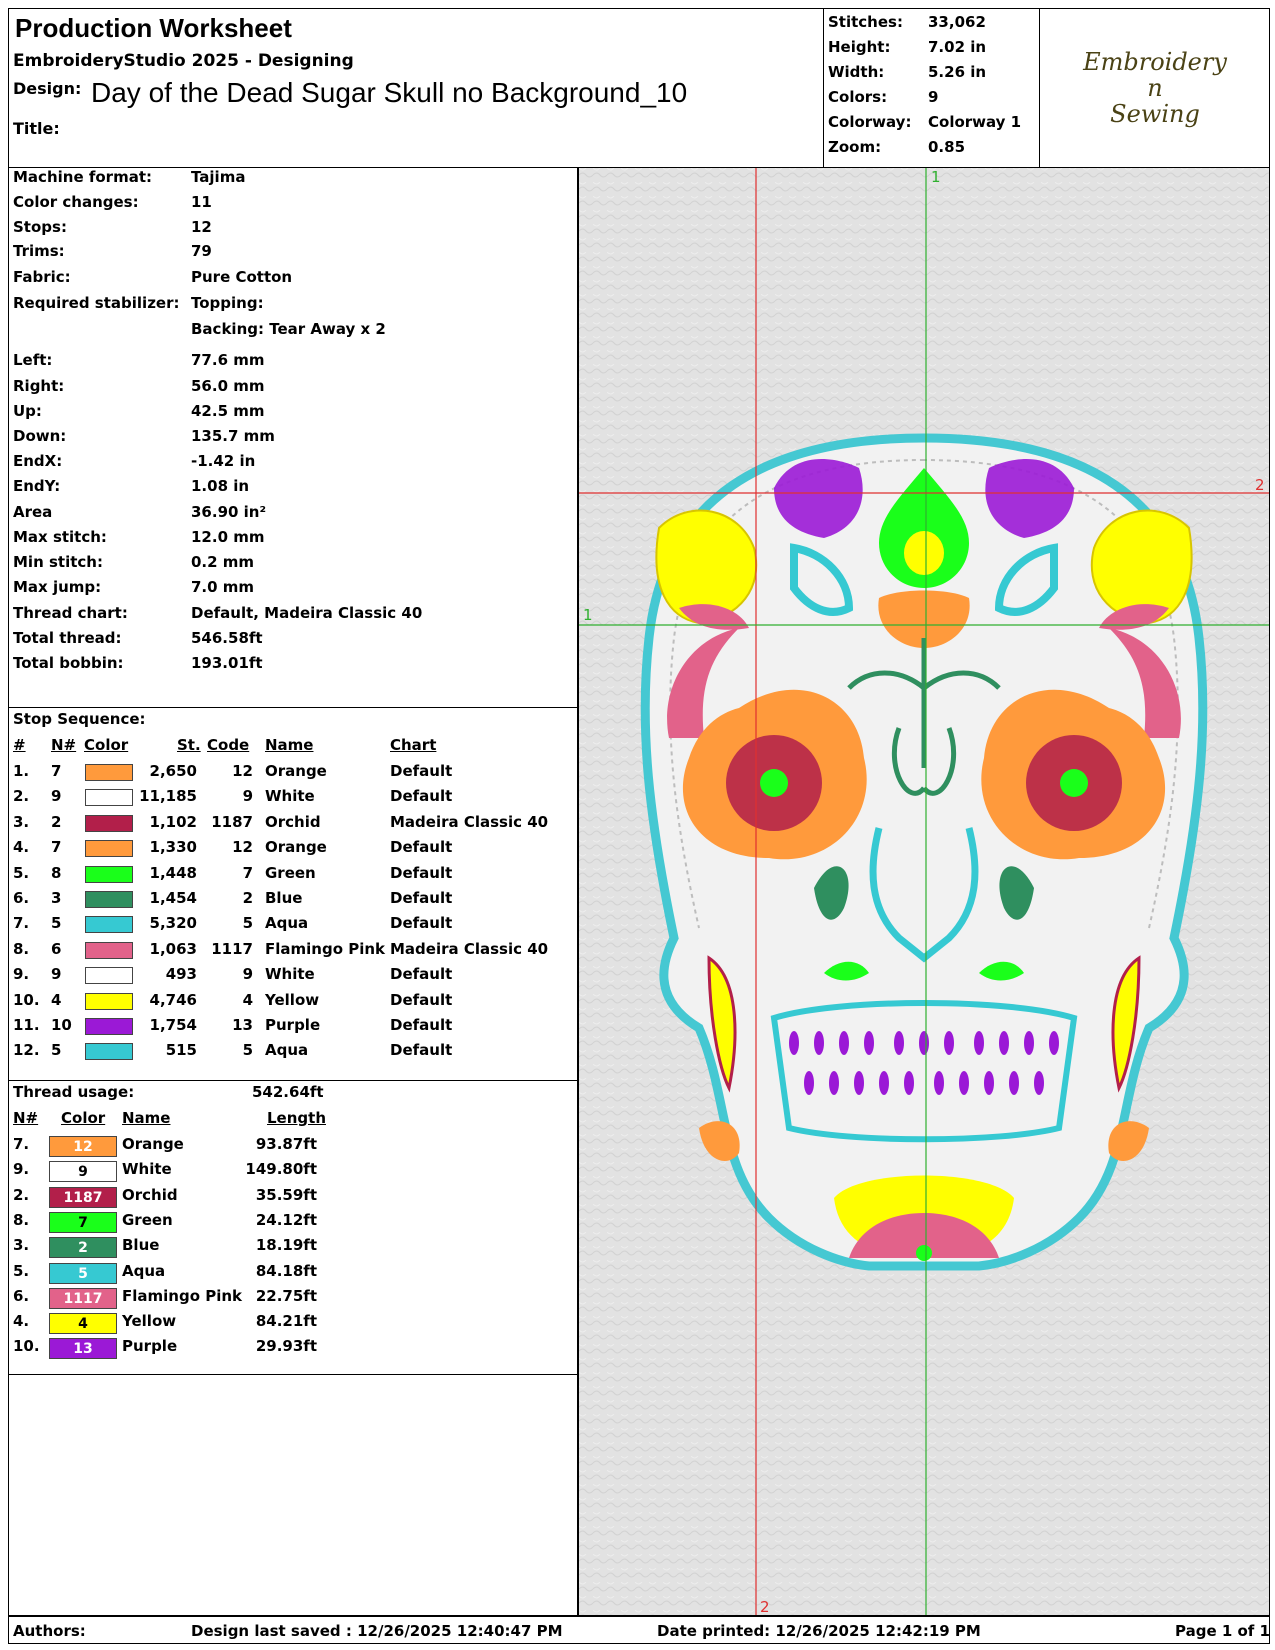 Image resolution: width=1275 pixels, height=1650 pixels. I want to click on info-label: Area, so click(33, 512).